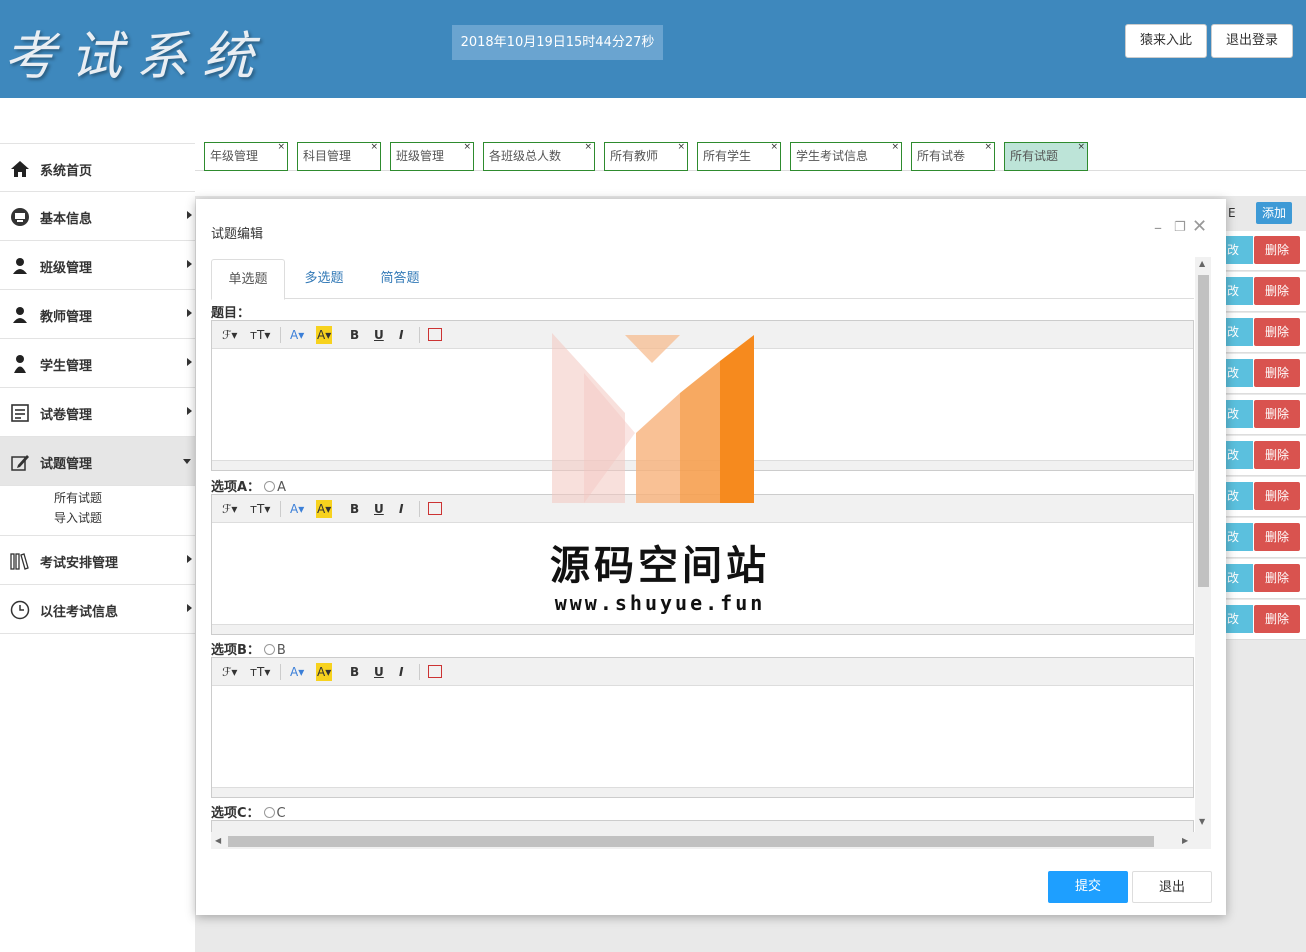  What do you see at coordinates (1034, 156) in the screenshot?
I see `tab-label: 所有试题` at bounding box center [1034, 156].